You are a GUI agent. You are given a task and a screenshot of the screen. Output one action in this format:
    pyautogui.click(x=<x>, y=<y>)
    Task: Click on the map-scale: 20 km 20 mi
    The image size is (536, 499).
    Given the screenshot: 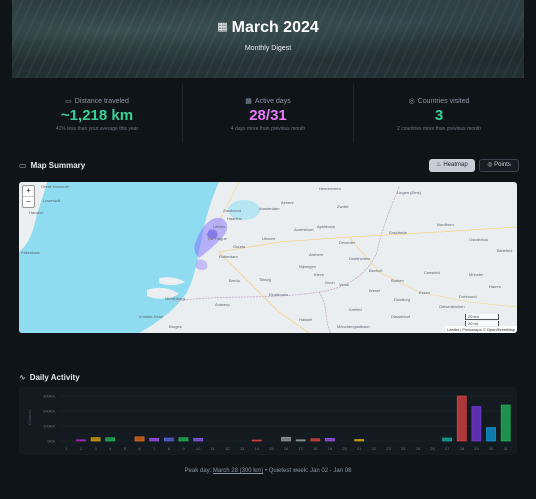 What is the action you would take?
    pyautogui.click(x=482, y=320)
    